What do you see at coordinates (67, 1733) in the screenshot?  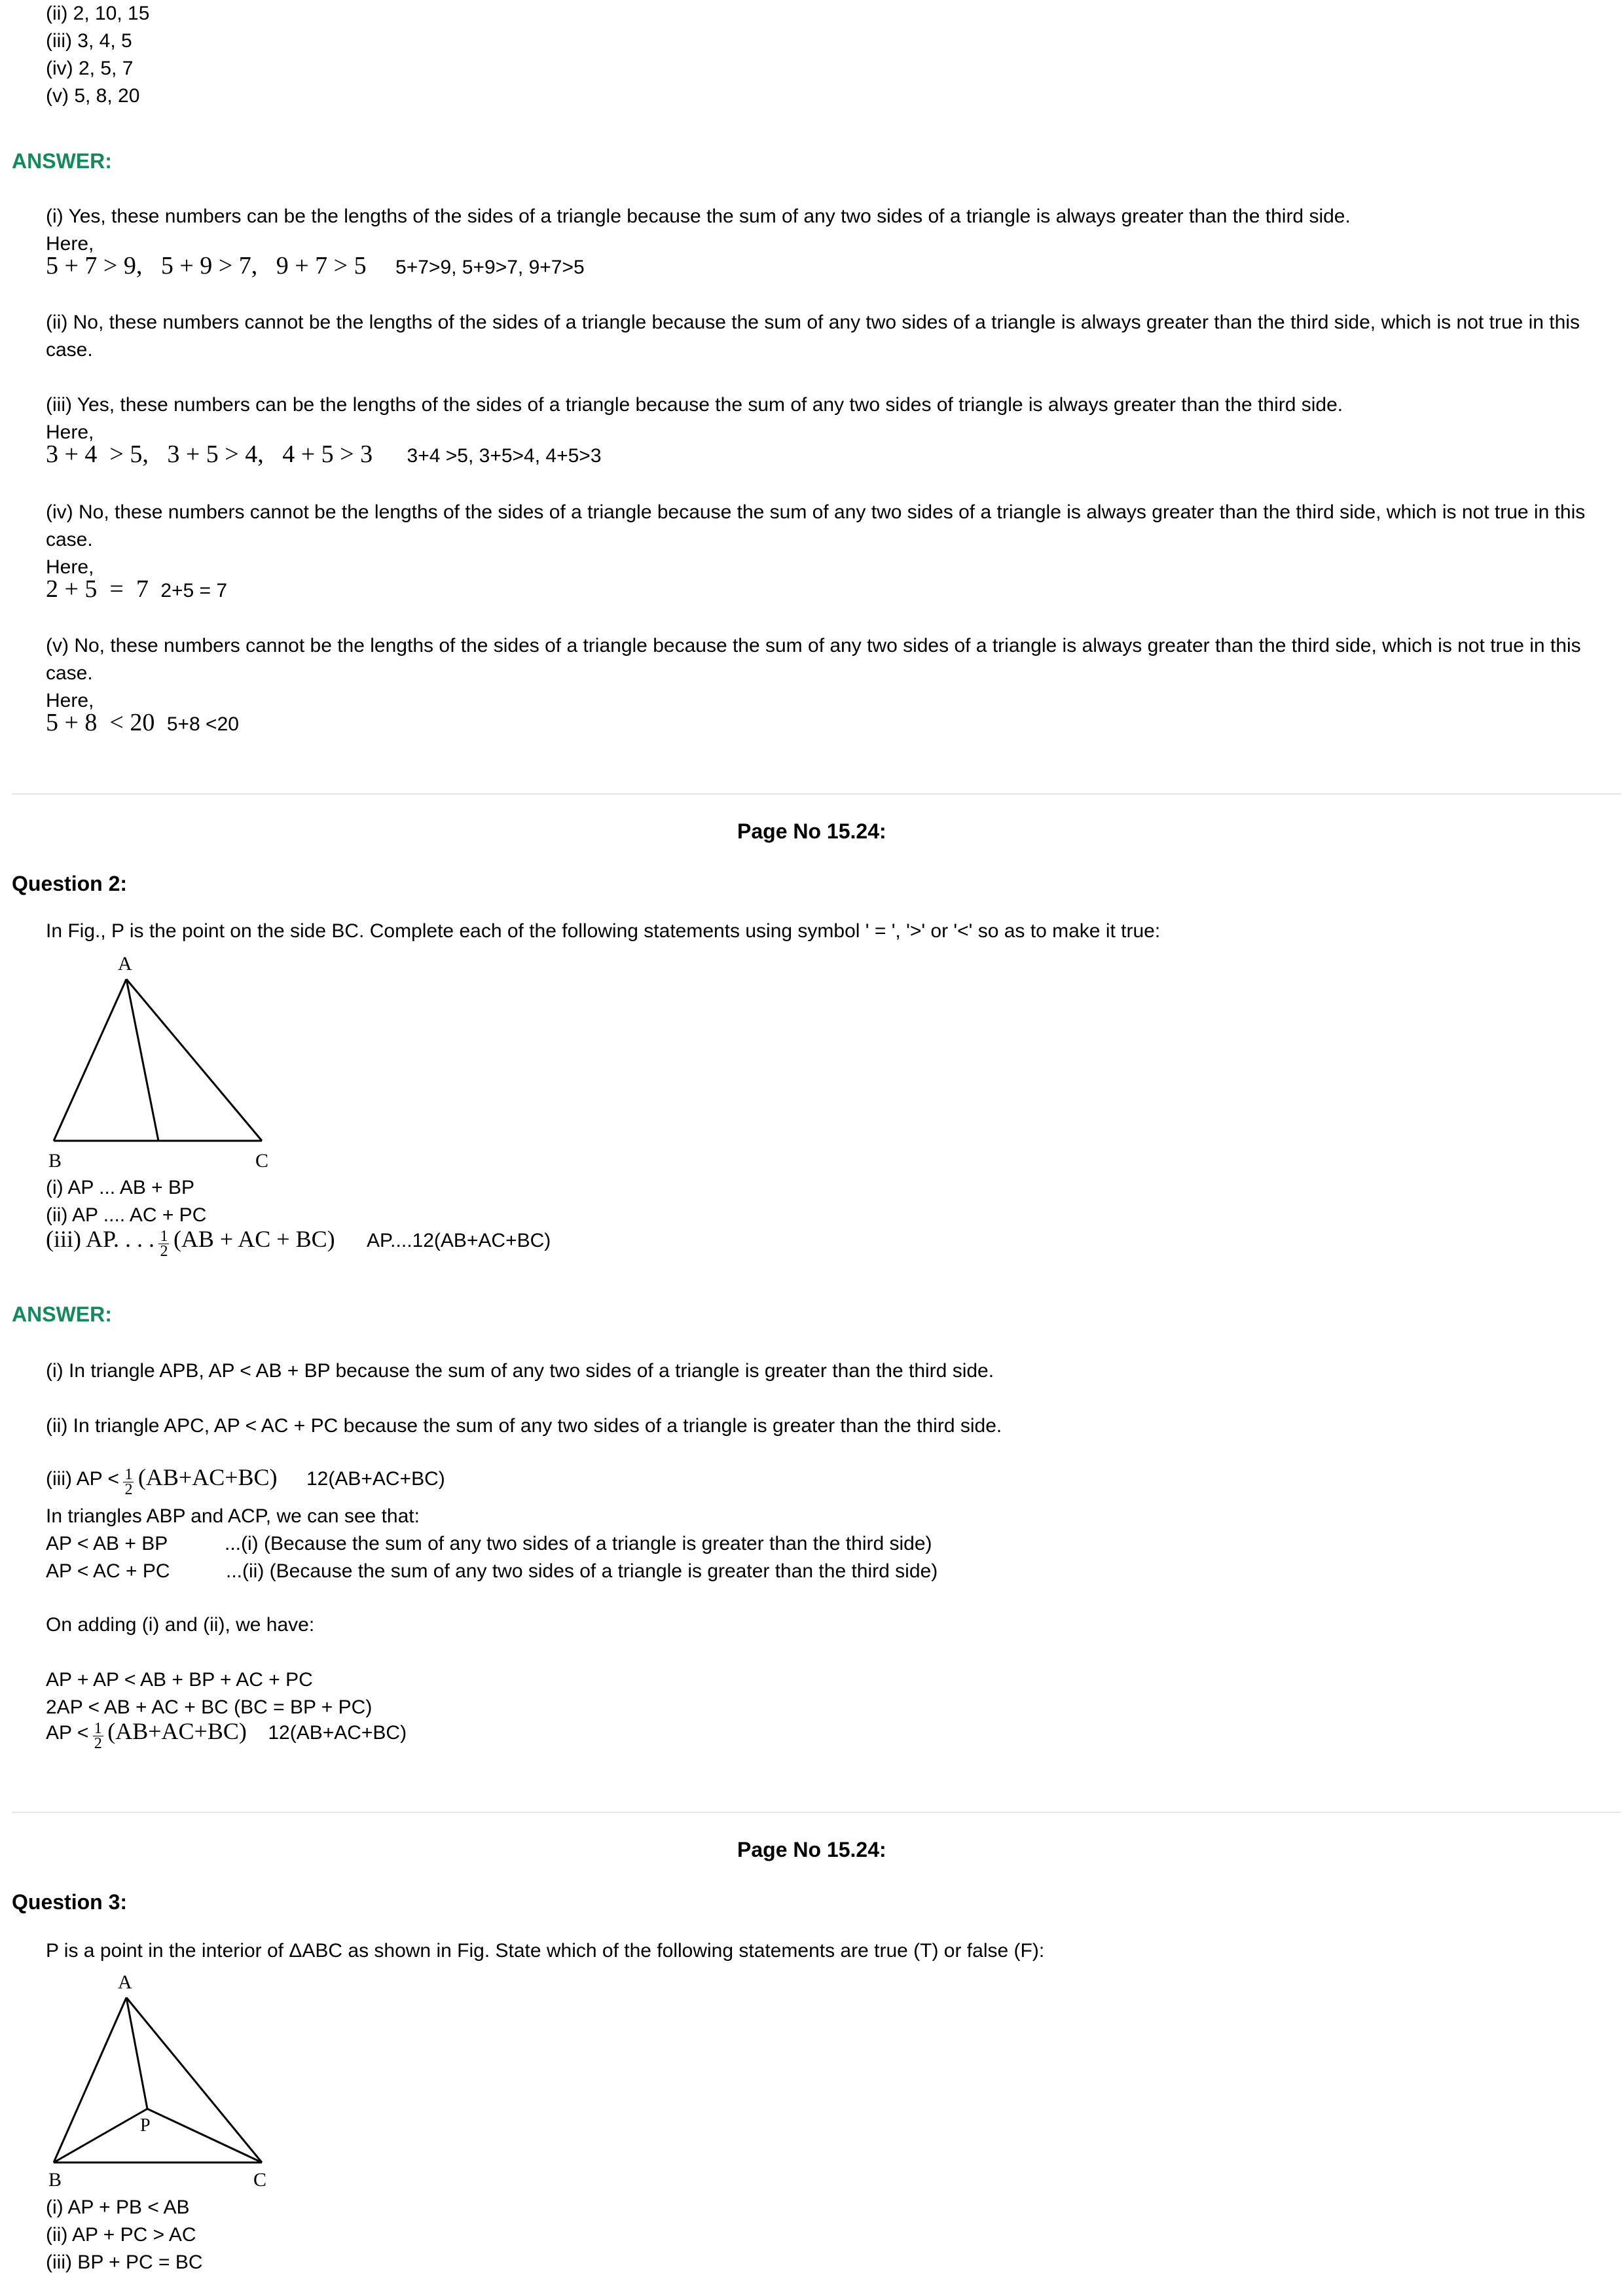 I see `answer2-final-prefix: AP <` at bounding box center [67, 1733].